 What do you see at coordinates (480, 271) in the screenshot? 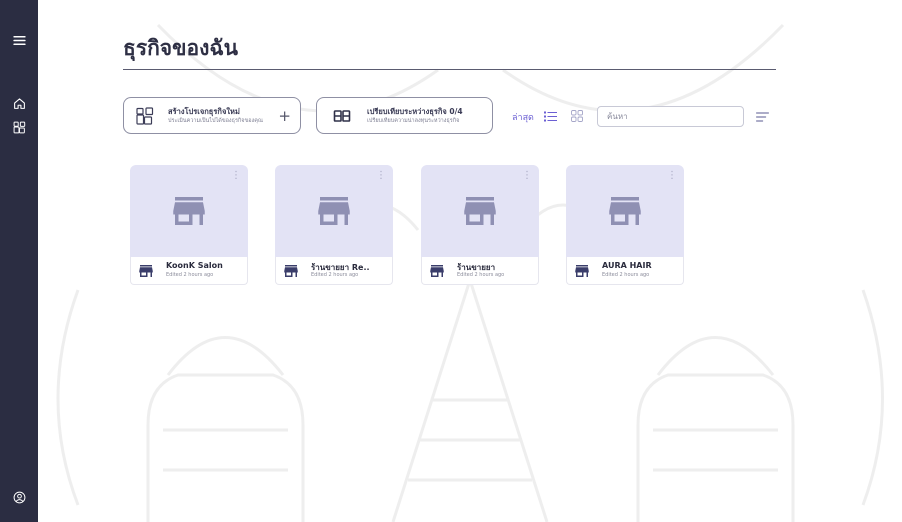
I see `project-info: ร้านขายยา Edited 2 hours ago` at bounding box center [480, 271].